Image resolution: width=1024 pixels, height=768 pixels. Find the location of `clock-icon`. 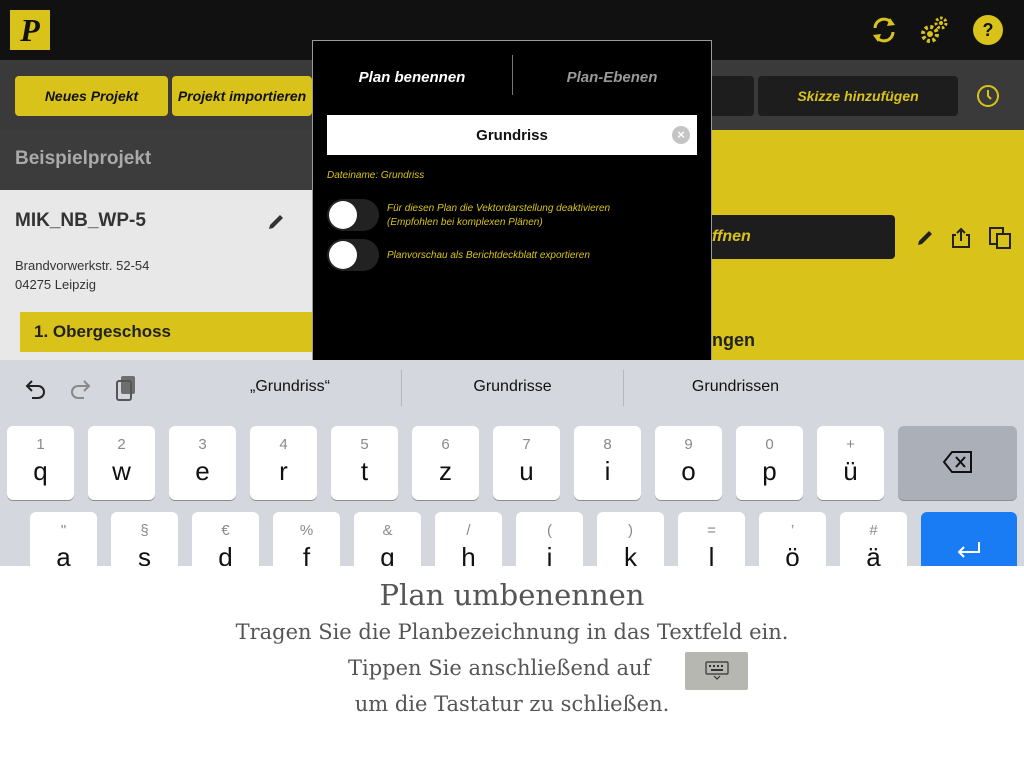

clock-icon is located at coordinates (988, 96).